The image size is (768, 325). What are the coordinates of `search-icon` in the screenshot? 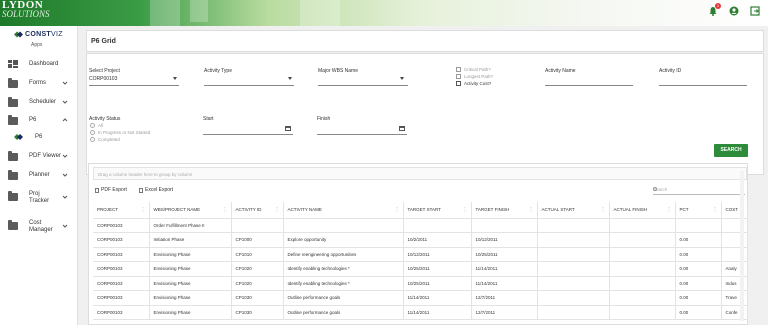 It's located at (655, 189).